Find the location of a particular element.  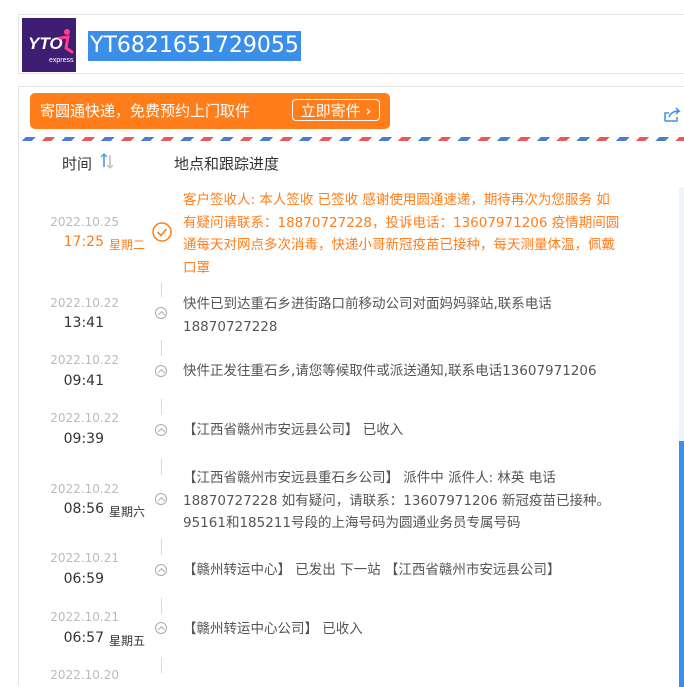

event-time: 08:56 is located at coordinates (83, 509).